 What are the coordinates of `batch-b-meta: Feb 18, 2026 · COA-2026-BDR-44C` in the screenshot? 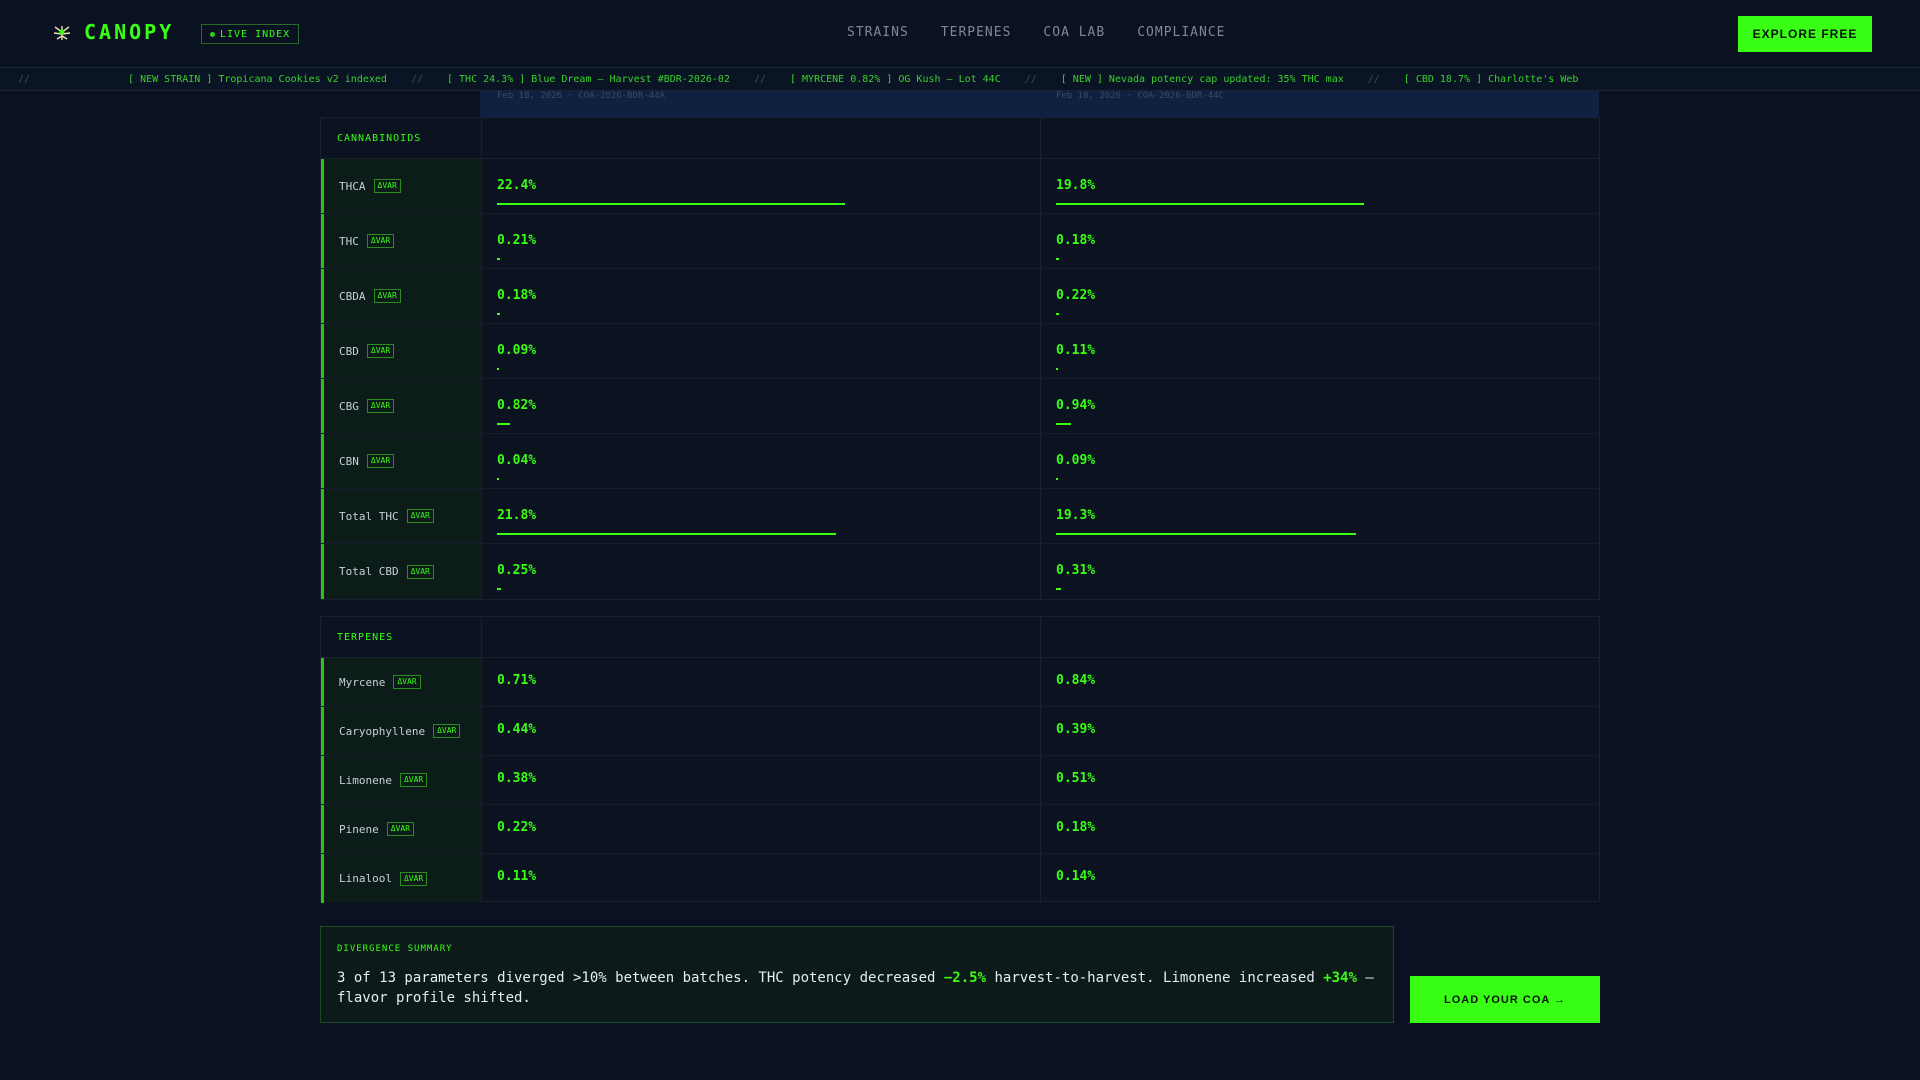 It's located at (1140, 96).